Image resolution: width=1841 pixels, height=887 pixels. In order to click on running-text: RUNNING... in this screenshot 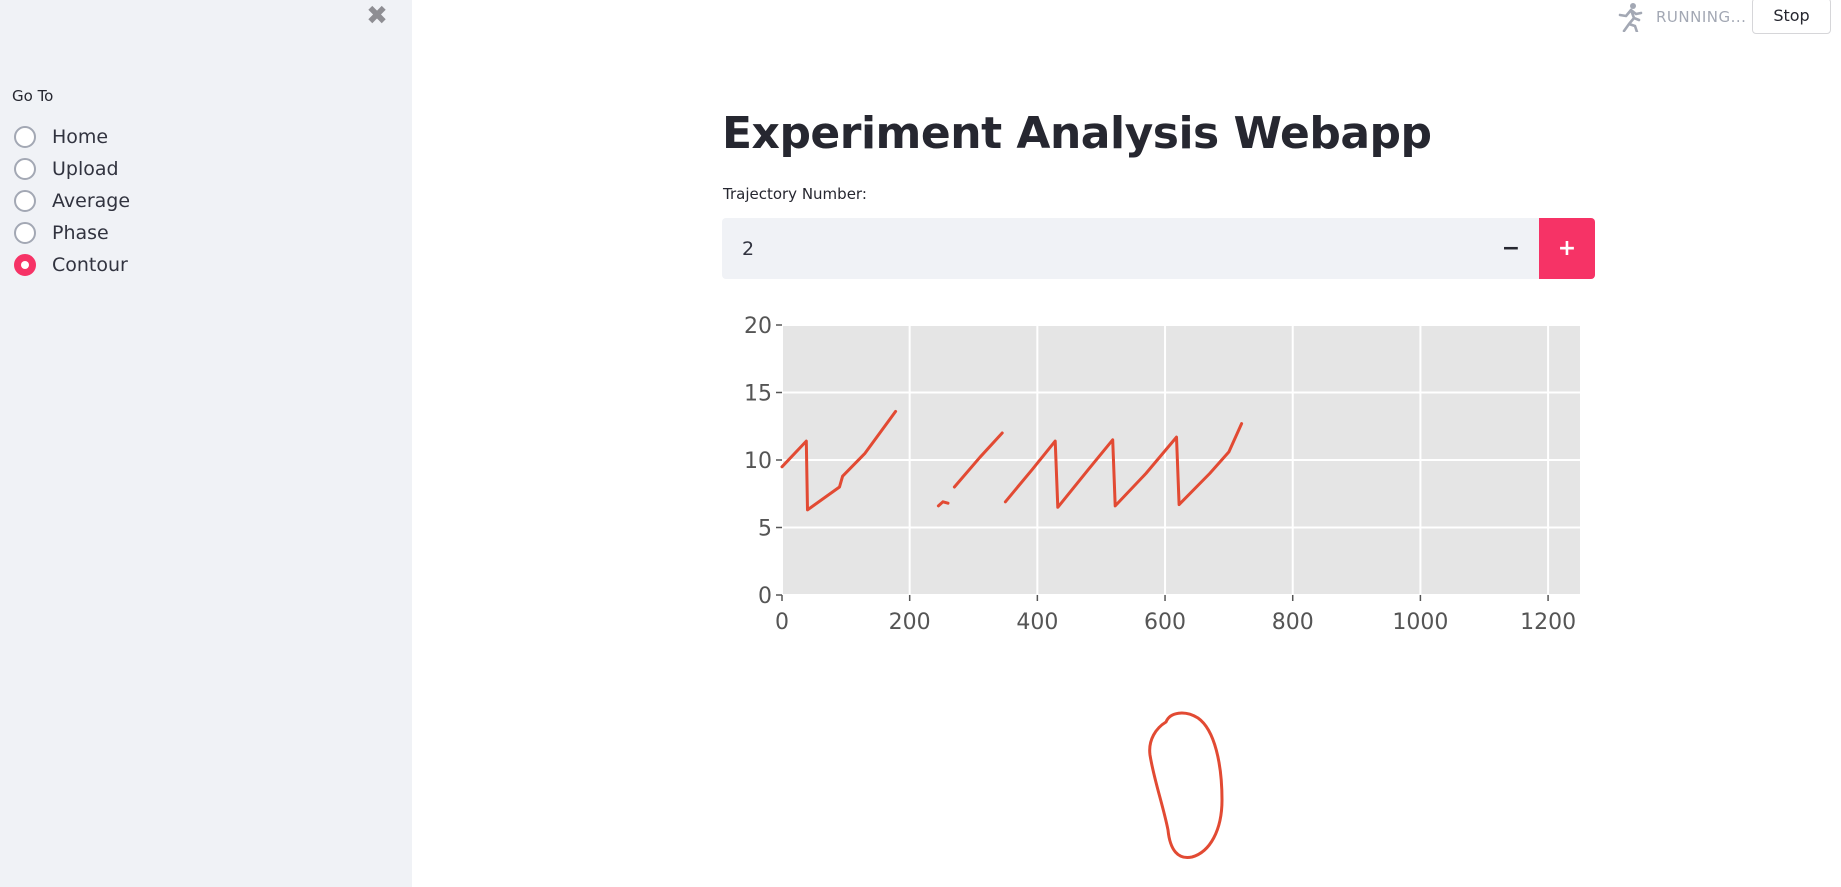, I will do `click(1701, 17)`.